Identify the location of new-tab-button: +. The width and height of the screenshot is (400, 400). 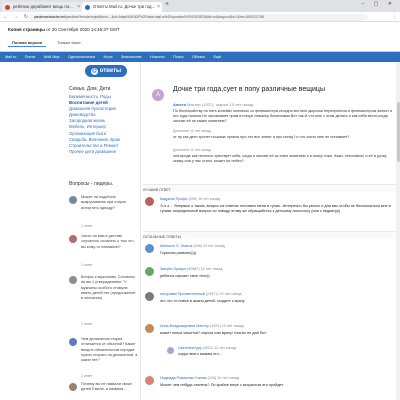
(167, 4).